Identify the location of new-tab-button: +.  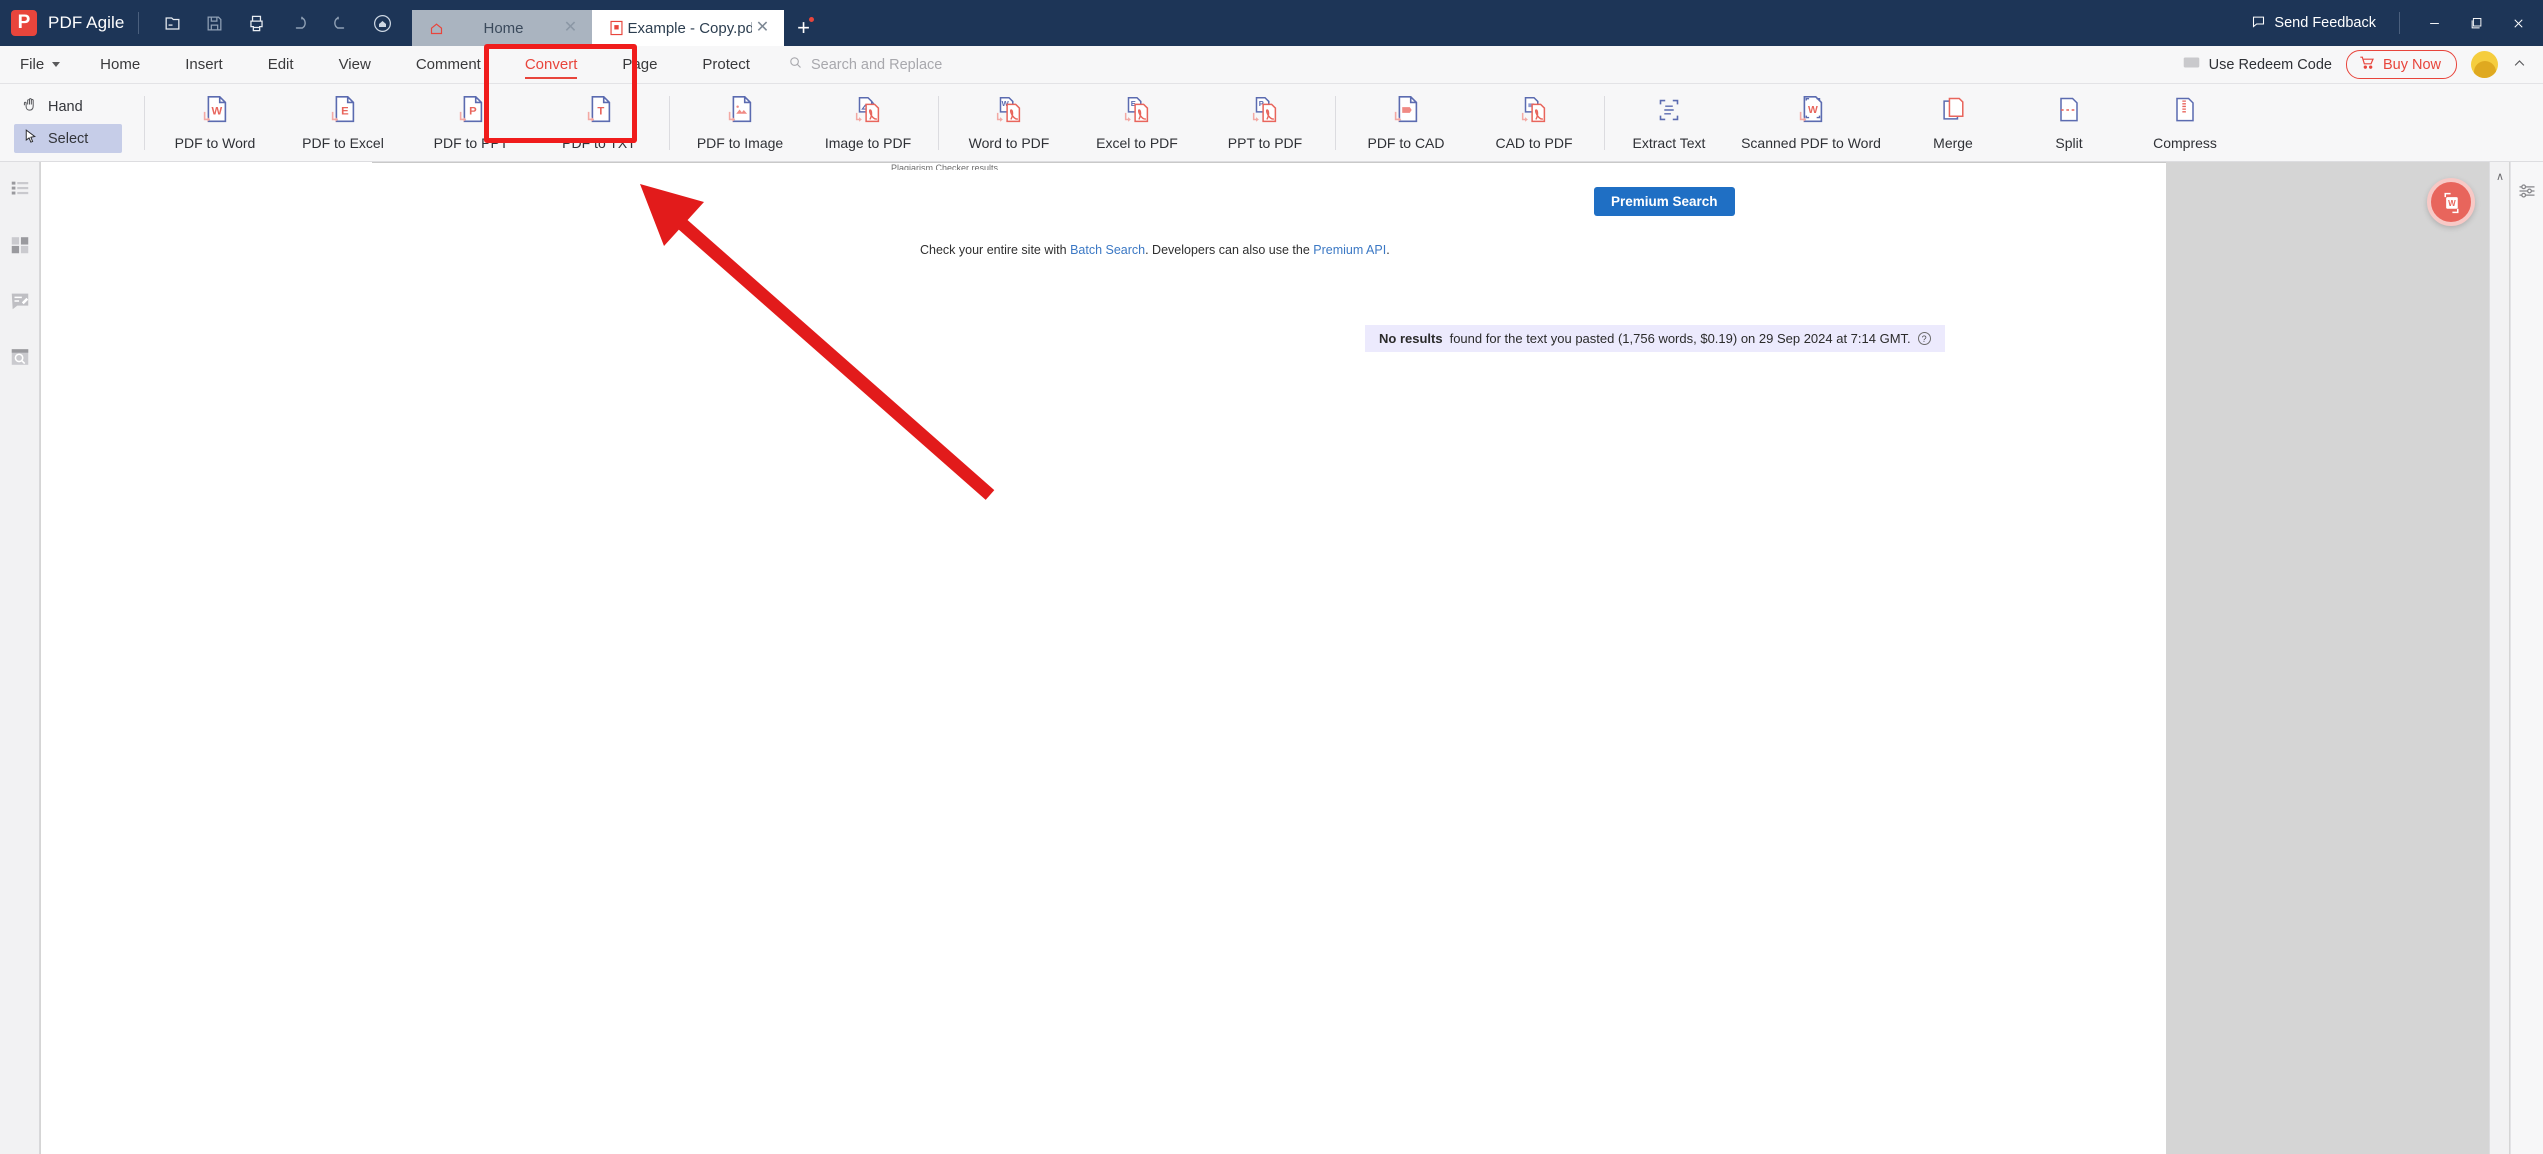
(804, 28).